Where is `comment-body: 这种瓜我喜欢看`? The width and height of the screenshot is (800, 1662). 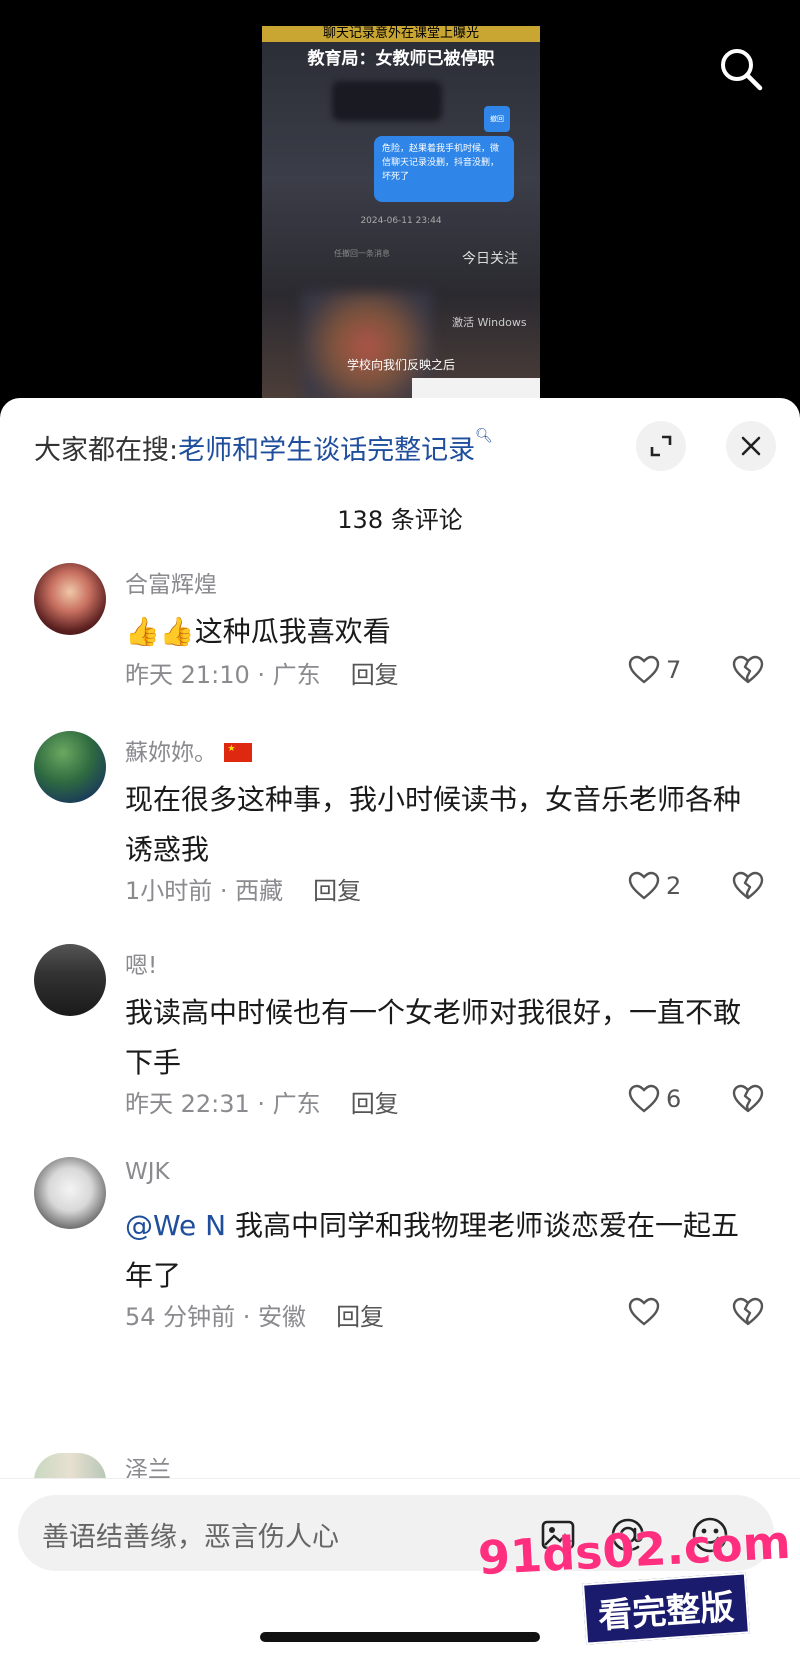 comment-body: 这种瓜我喜欢看 is located at coordinates (292, 631).